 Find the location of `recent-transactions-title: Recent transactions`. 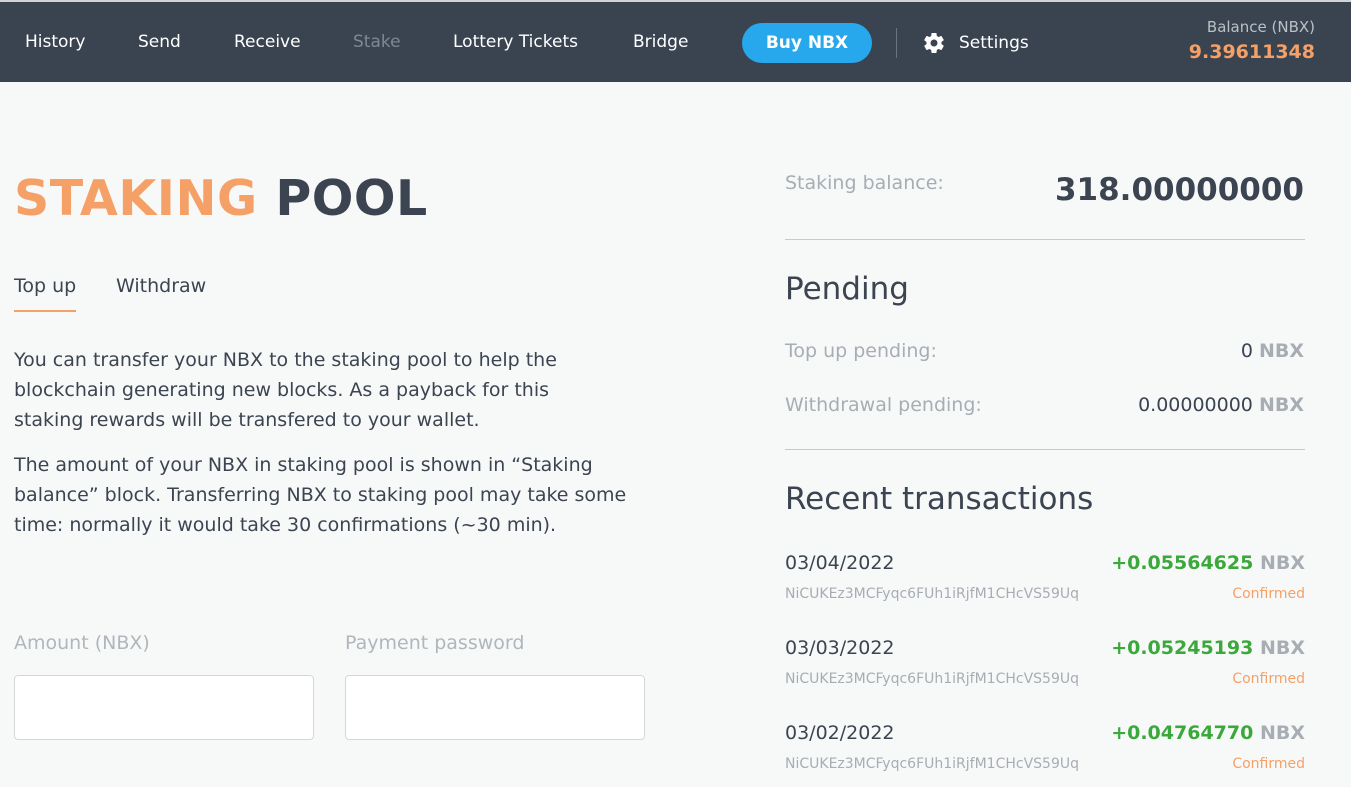

recent-transactions-title: Recent transactions is located at coordinates (939, 499).